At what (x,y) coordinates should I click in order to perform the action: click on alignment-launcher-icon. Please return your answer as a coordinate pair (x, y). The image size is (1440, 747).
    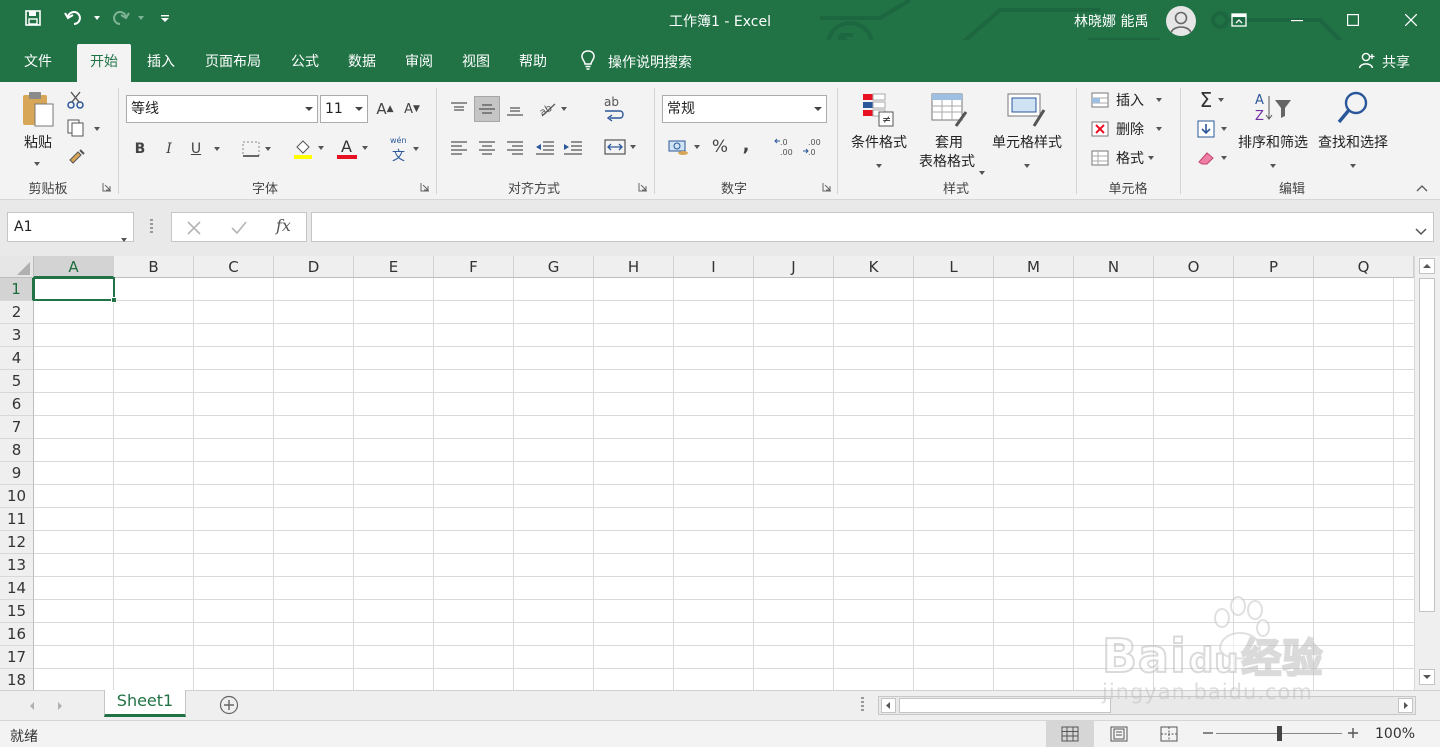
    Looking at the image, I should click on (643, 187).